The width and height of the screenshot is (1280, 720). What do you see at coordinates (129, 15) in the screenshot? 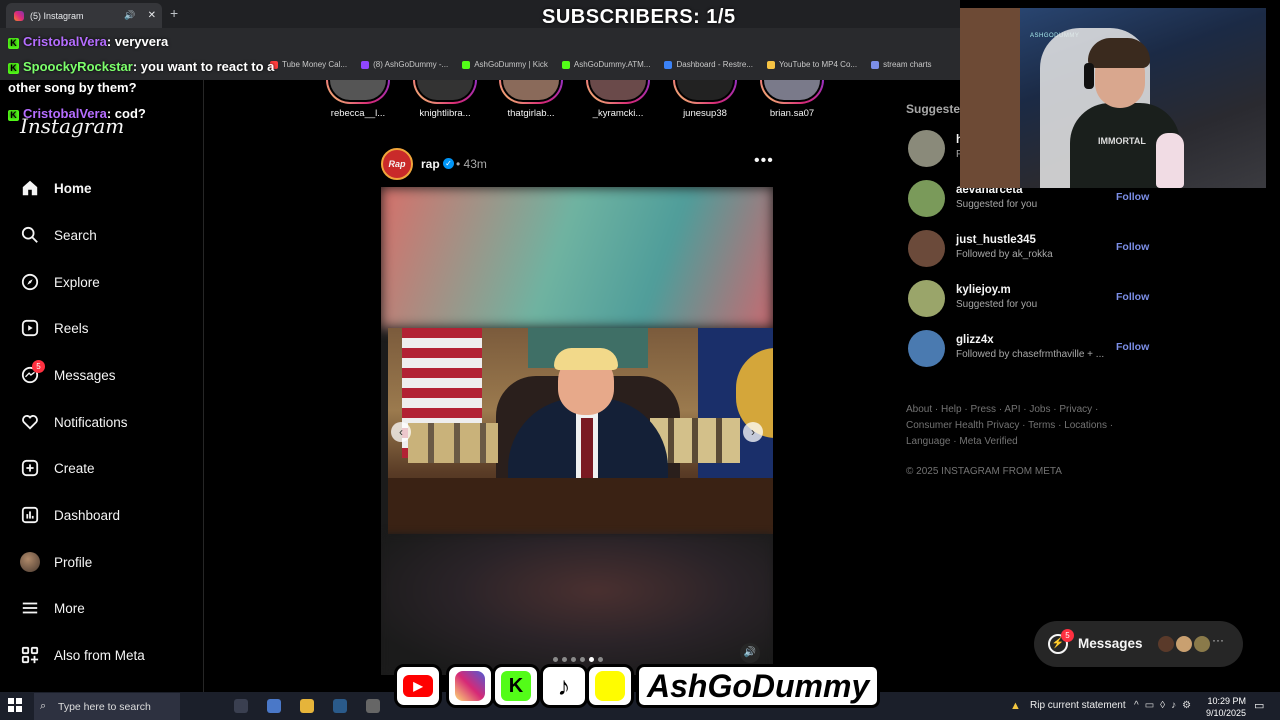
I see `tab-audio-icon: 🔊` at bounding box center [129, 15].